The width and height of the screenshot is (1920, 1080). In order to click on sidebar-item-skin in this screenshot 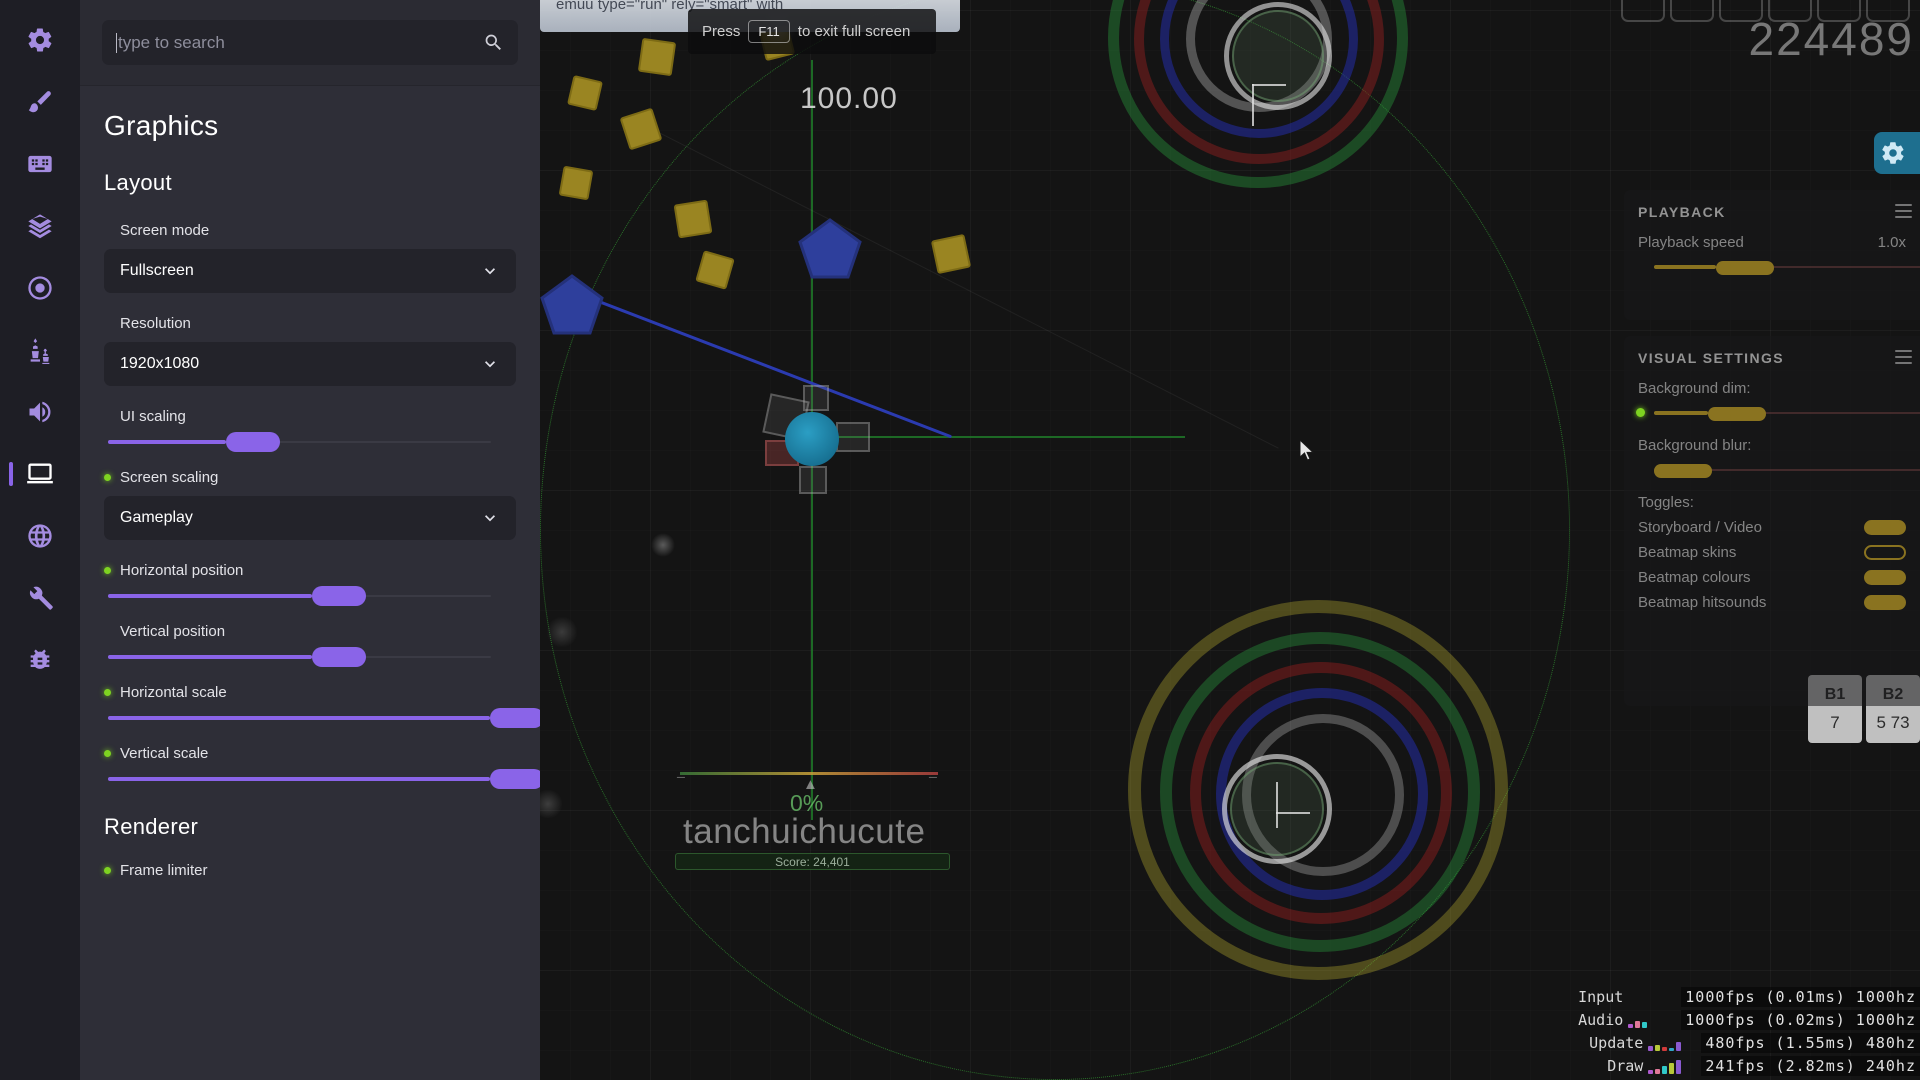, I will do `click(40, 102)`.